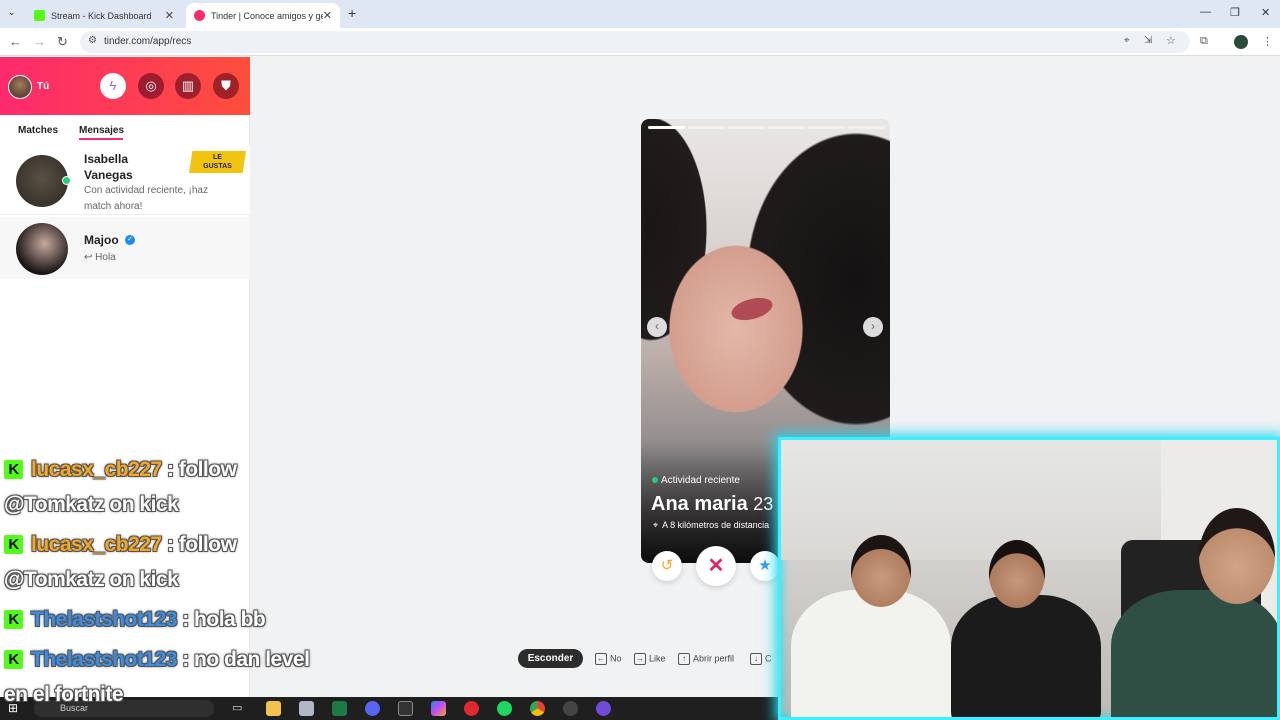 The height and width of the screenshot is (720, 1280). What do you see at coordinates (108, 167) in the screenshot?
I see `conversation-name: Isabella Vanegas` at bounding box center [108, 167].